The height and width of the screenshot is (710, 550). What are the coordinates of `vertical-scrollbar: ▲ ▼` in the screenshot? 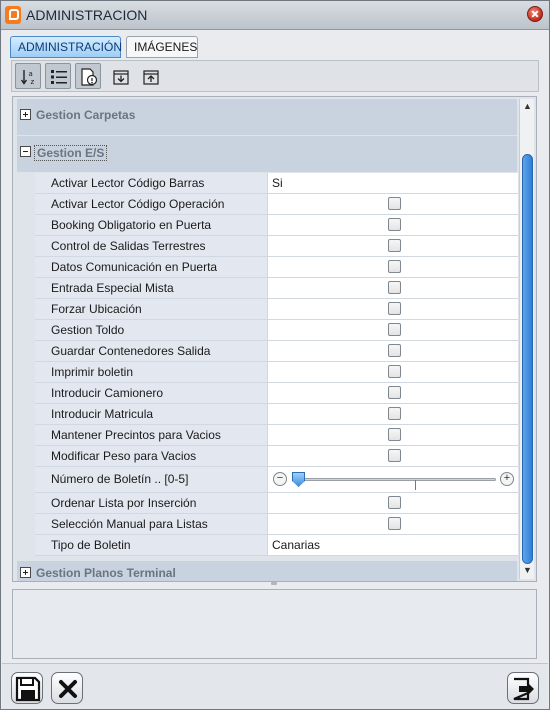 It's located at (526, 339).